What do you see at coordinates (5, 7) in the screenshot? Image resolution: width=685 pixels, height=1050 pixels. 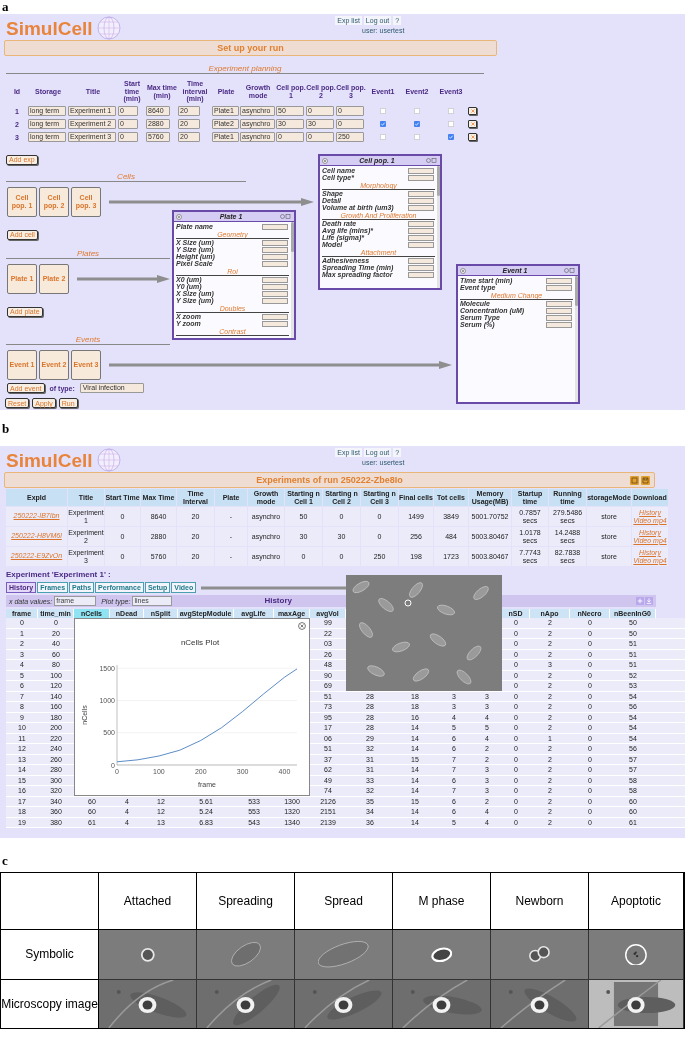 I see `panel-label: a` at bounding box center [5, 7].